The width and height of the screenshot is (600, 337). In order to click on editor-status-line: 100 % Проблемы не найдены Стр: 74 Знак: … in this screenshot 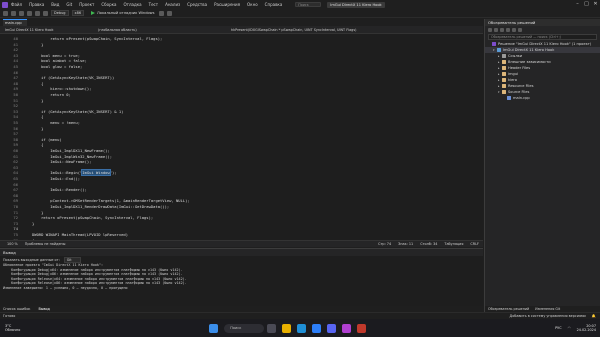, I will do `click(241, 243)`.